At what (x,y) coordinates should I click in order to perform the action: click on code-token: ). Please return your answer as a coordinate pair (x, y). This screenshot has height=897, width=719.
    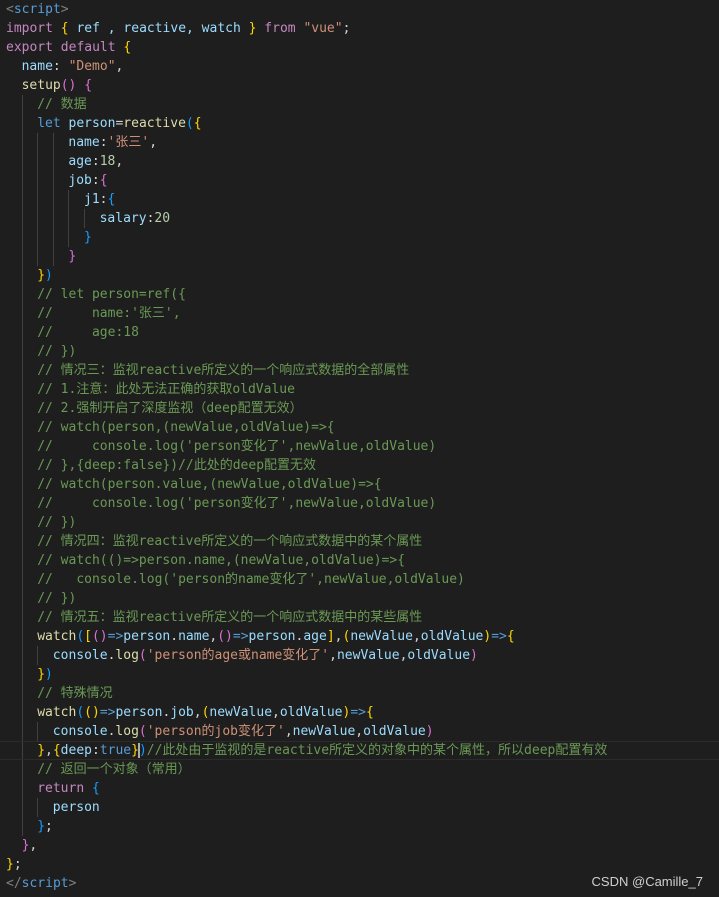
    Looking at the image, I should click on (142, 750).